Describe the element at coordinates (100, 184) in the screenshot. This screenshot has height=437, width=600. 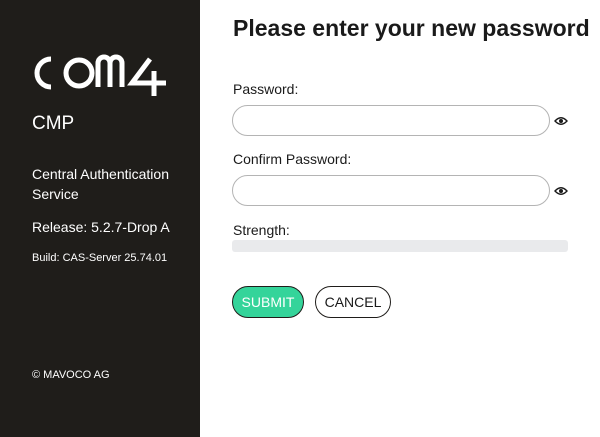
I see `service-name: Central Authentication Service` at that location.